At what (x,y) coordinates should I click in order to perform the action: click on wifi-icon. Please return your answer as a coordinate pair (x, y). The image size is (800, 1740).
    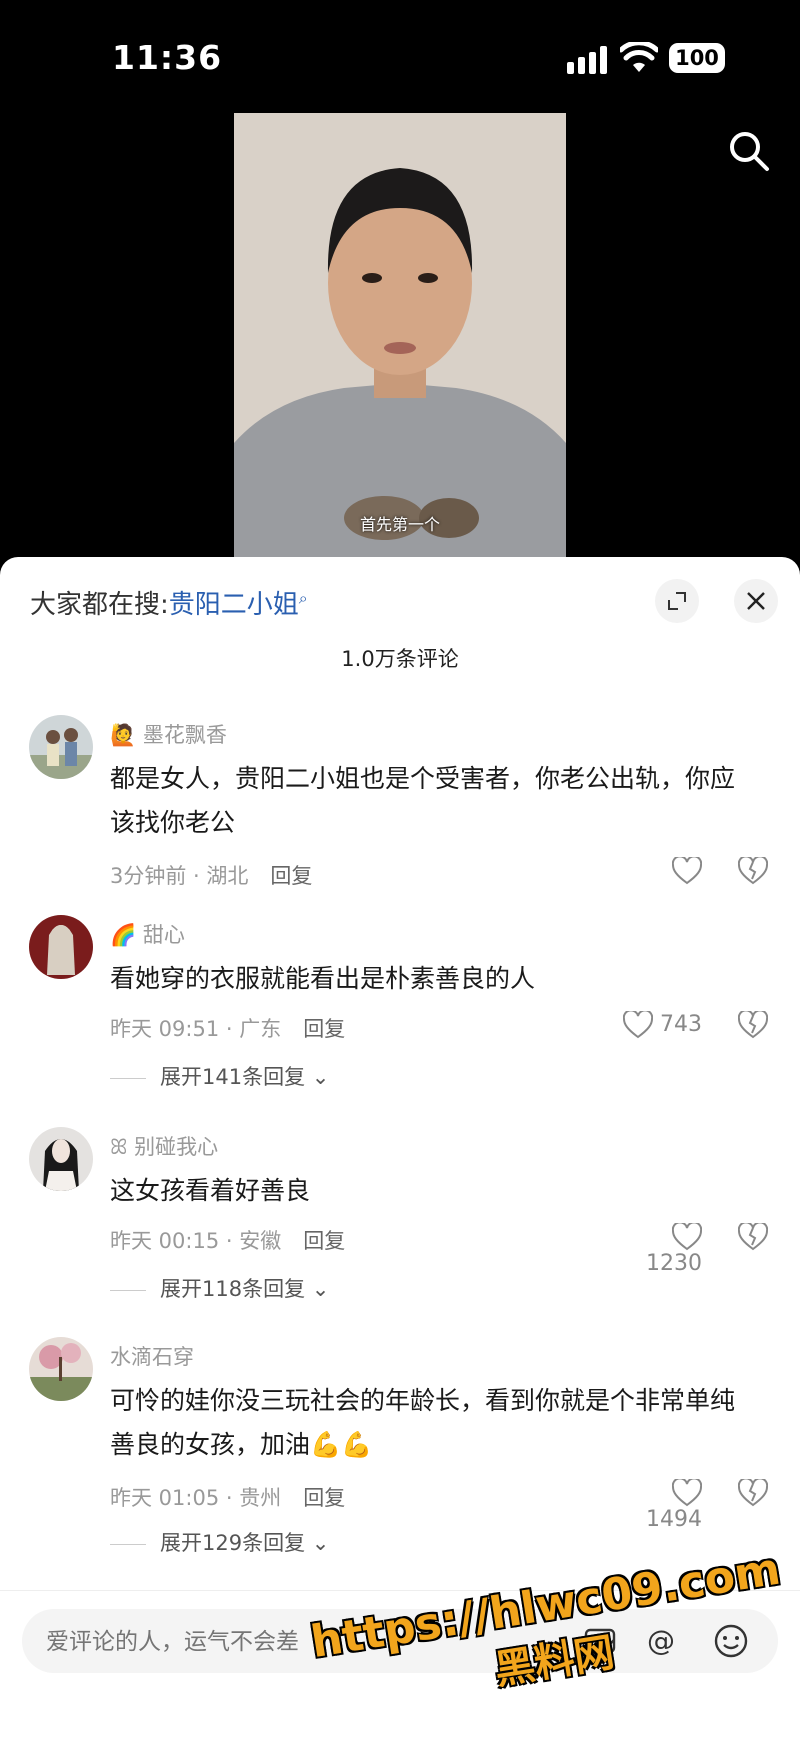
    Looking at the image, I should click on (639, 57).